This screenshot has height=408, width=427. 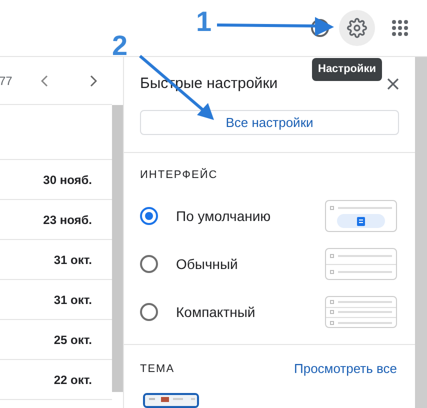 I want to click on step-number: 1, so click(x=204, y=22).